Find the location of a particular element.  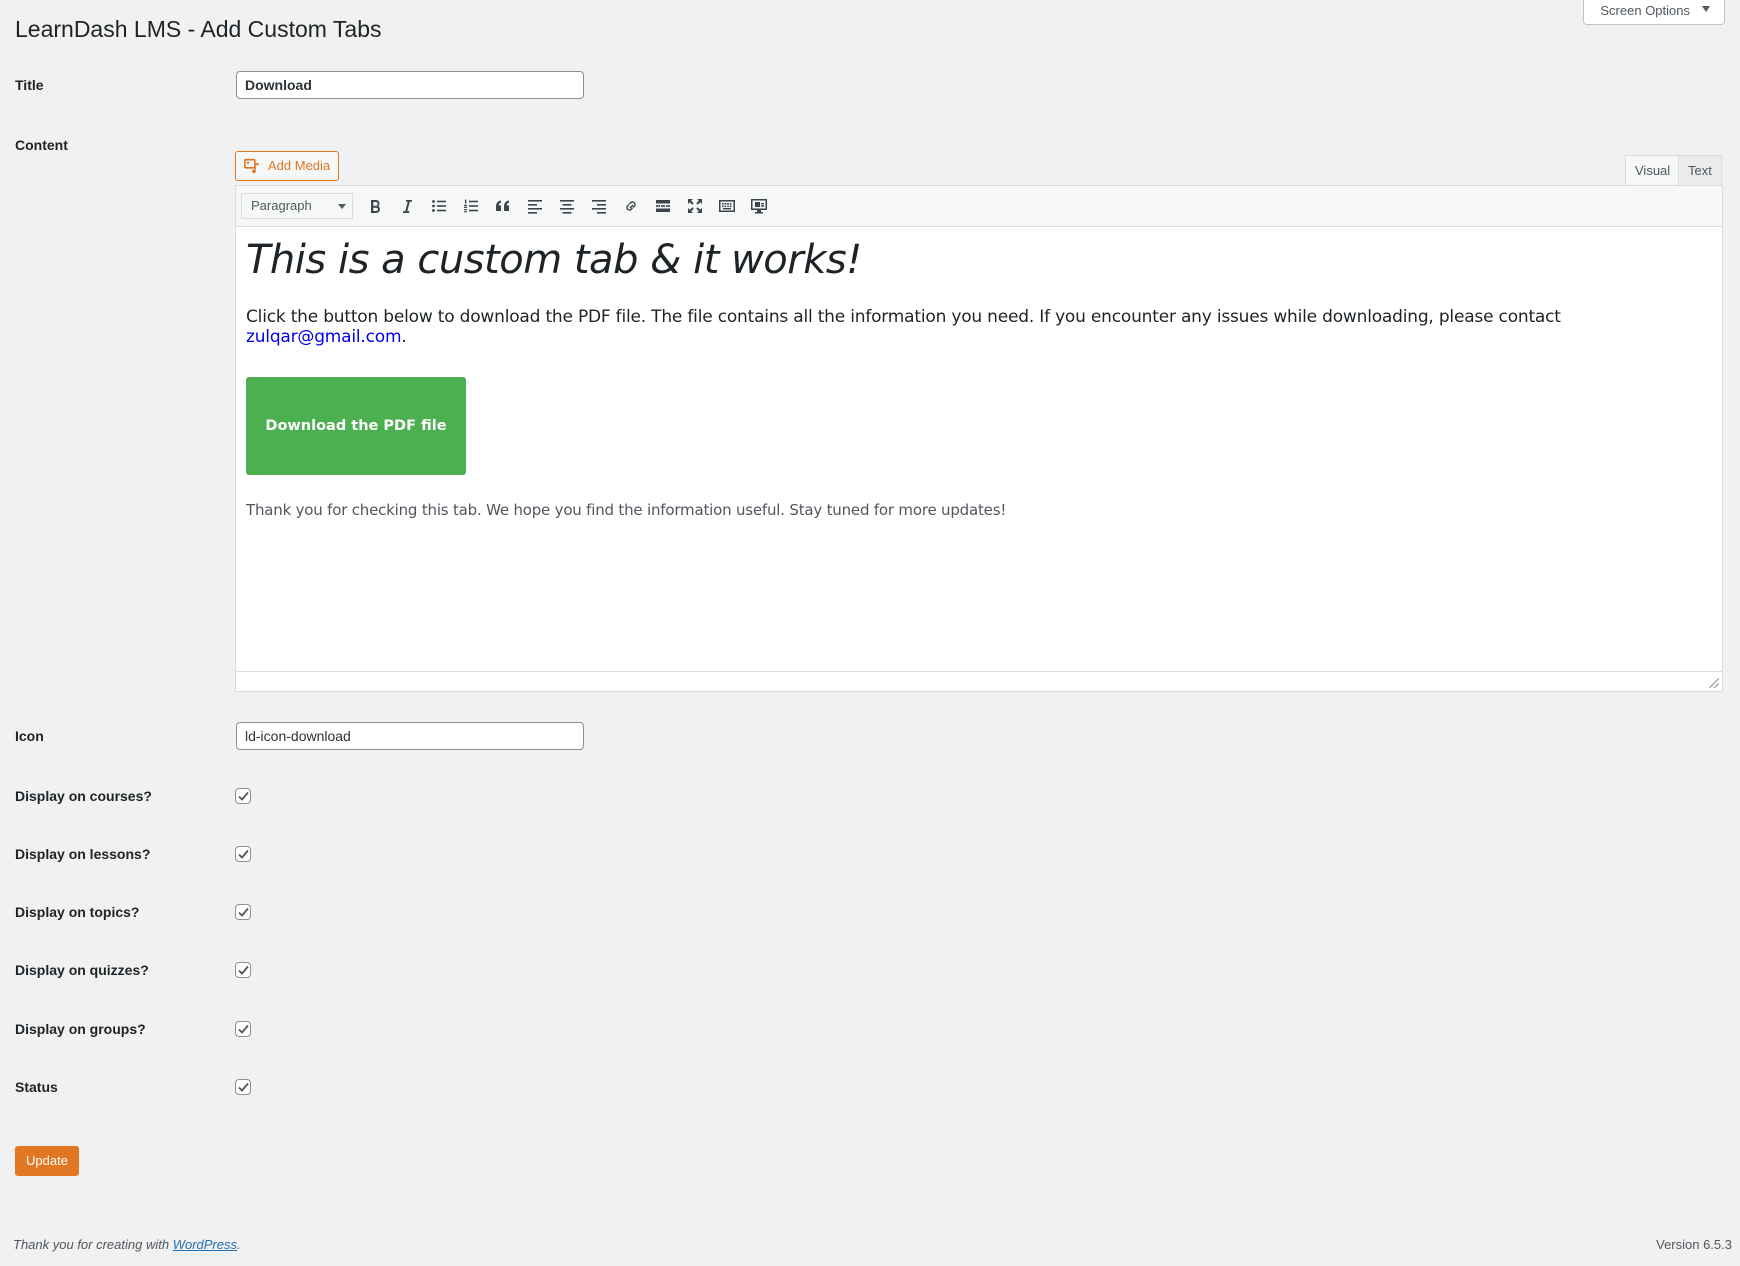

align-center-icon is located at coordinates (567, 207).